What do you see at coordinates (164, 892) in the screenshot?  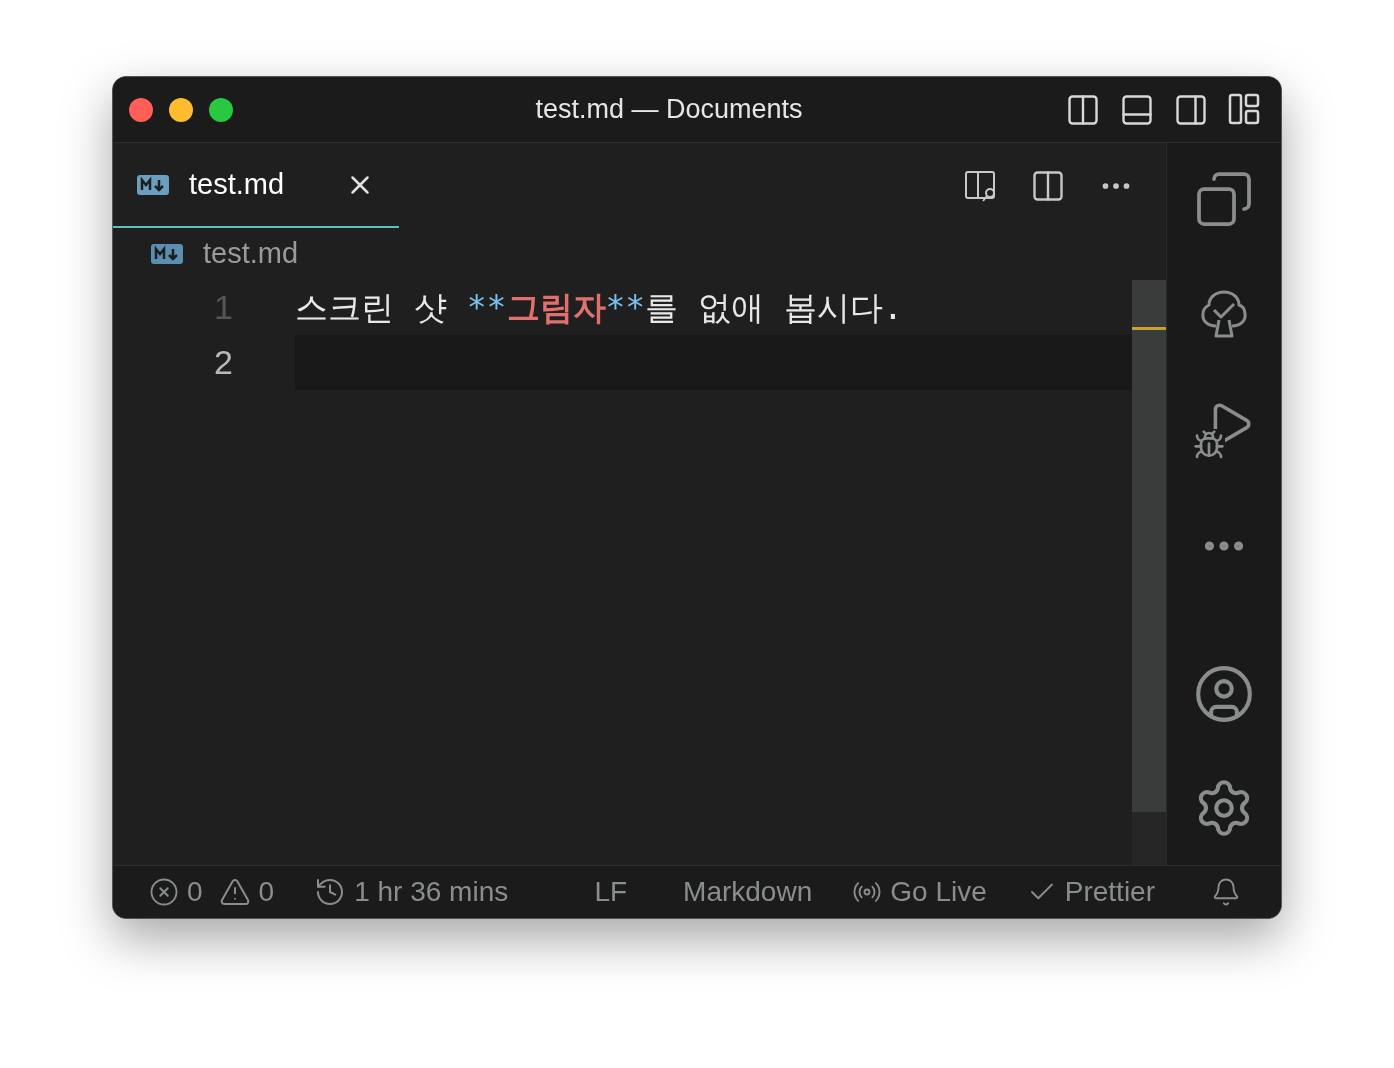 I see `error-icon` at bounding box center [164, 892].